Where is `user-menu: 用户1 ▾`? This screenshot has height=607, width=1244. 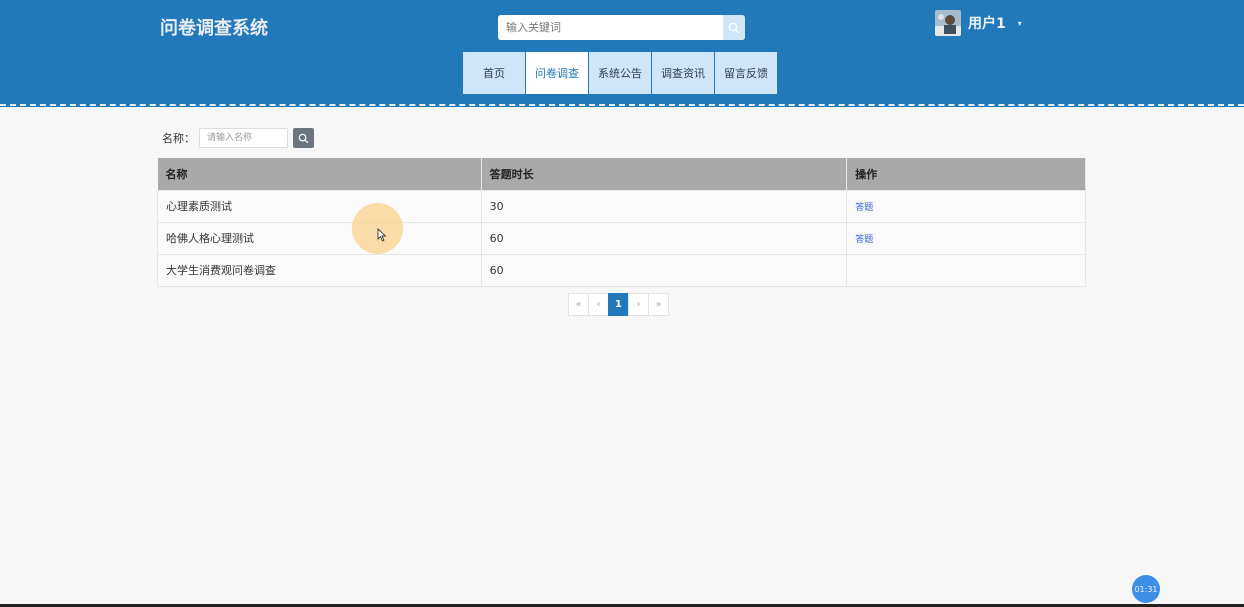 user-menu: 用户1 ▾ is located at coordinates (978, 23).